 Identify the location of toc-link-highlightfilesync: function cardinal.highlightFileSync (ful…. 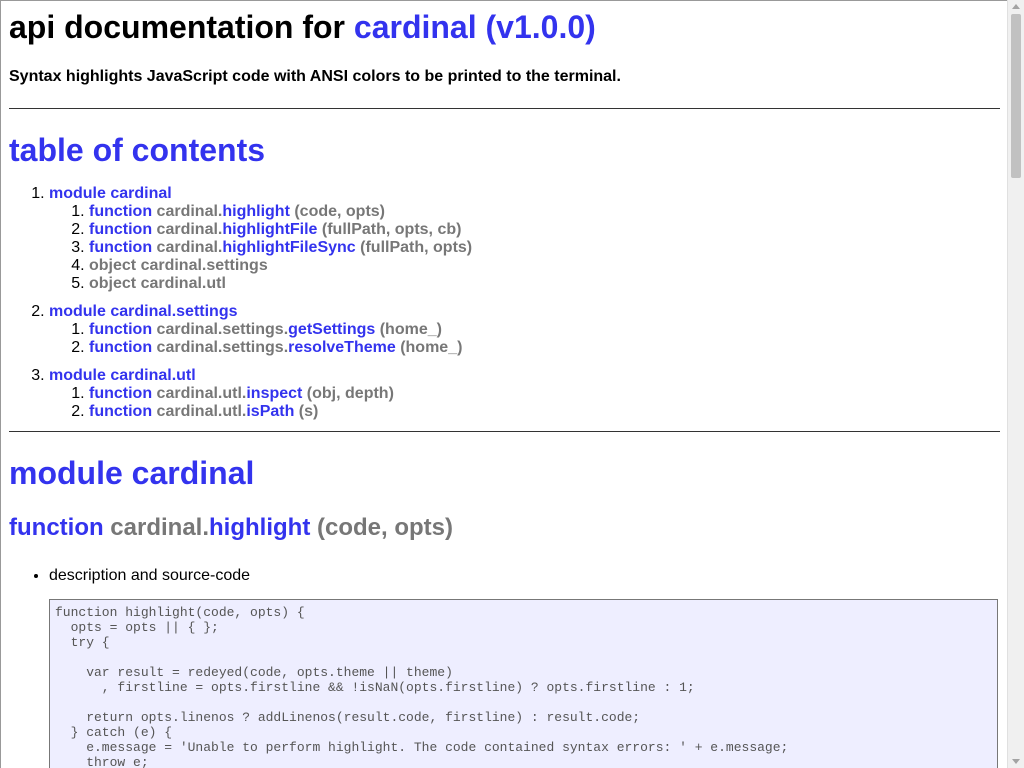
(280, 247).